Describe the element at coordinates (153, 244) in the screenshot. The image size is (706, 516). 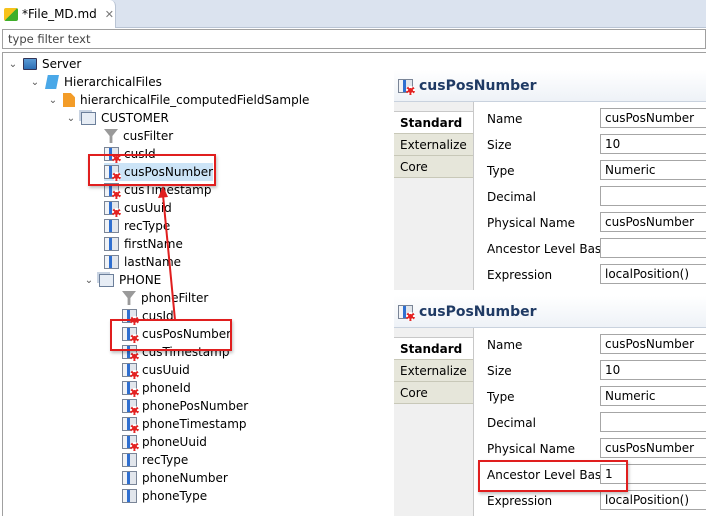
I see `tree-label: firstName` at that location.